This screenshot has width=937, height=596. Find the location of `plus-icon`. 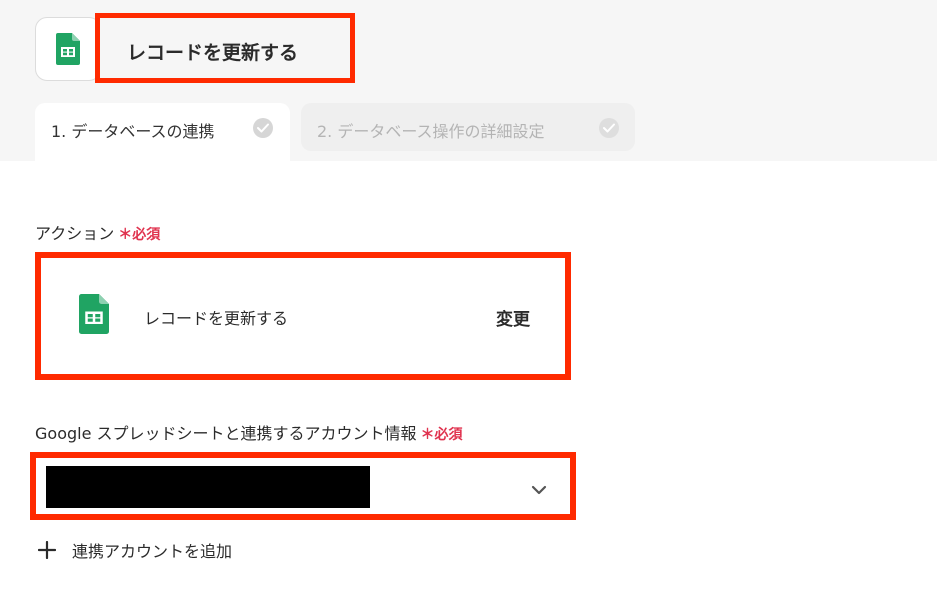

plus-icon is located at coordinates (47, 551).